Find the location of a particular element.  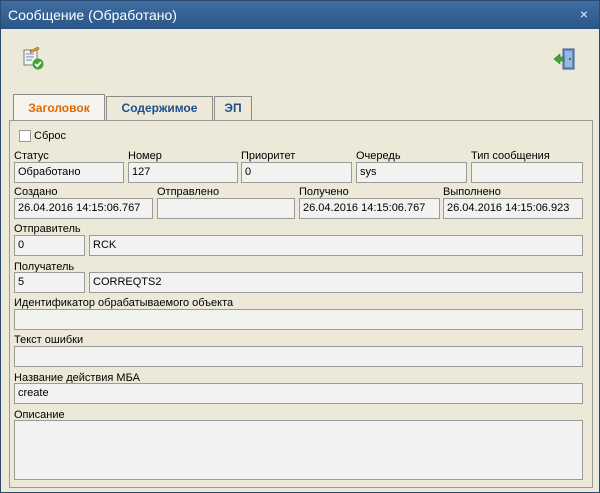

object-id-field is located at coordinates (298, 319).